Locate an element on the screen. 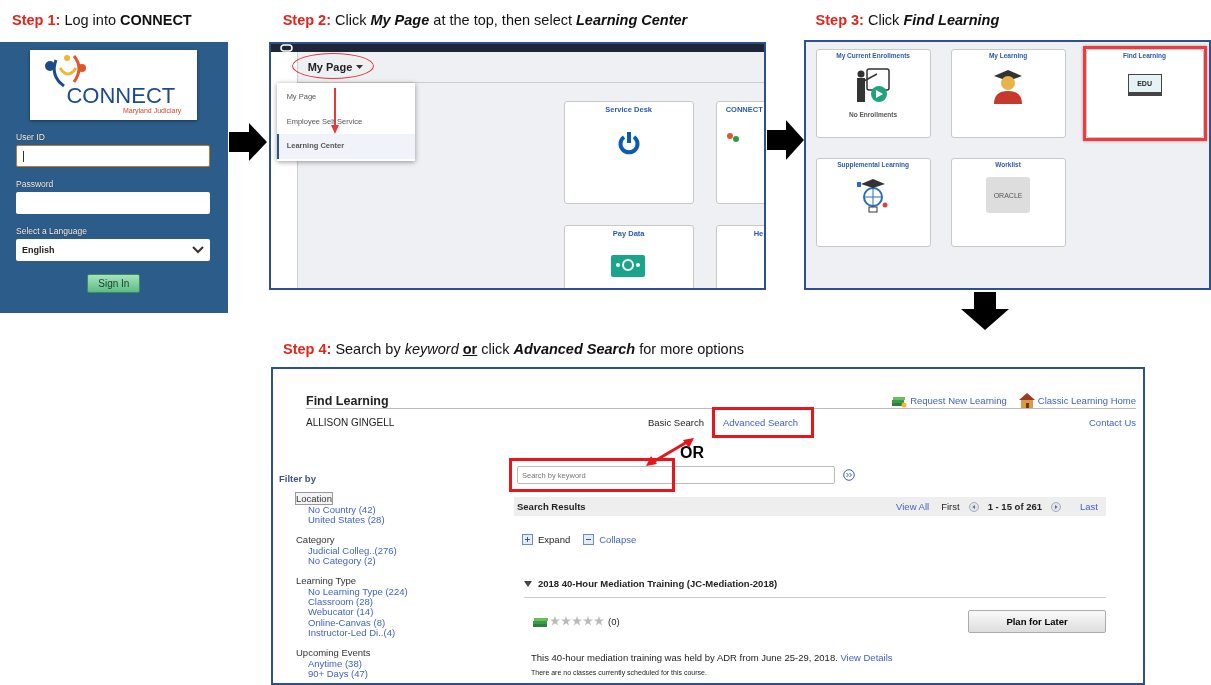 The height and width of the screenshot is (685, 1211). filter-group-heading: Category is located at coordinates (315, 539).